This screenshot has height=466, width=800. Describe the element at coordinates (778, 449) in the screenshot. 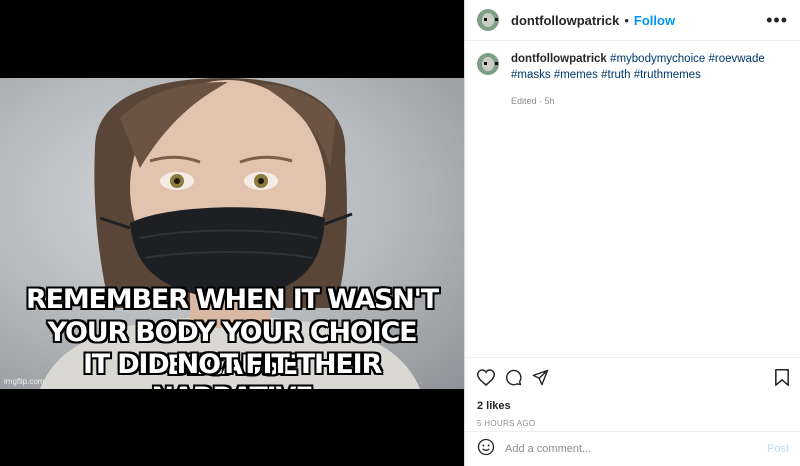

I see `post-comment-button: Post` at that location.